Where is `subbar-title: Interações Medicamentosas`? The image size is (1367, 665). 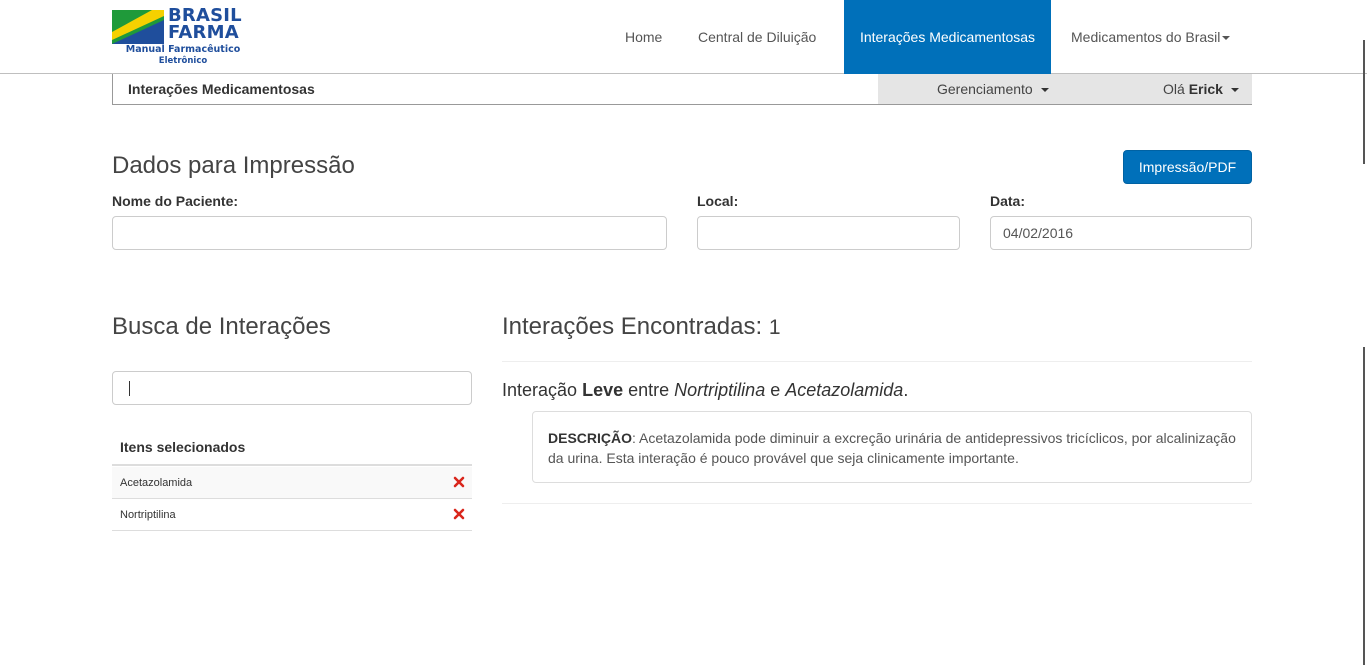 subbar-title: Interações Medicamentosas is located at coordinates (221, 89).